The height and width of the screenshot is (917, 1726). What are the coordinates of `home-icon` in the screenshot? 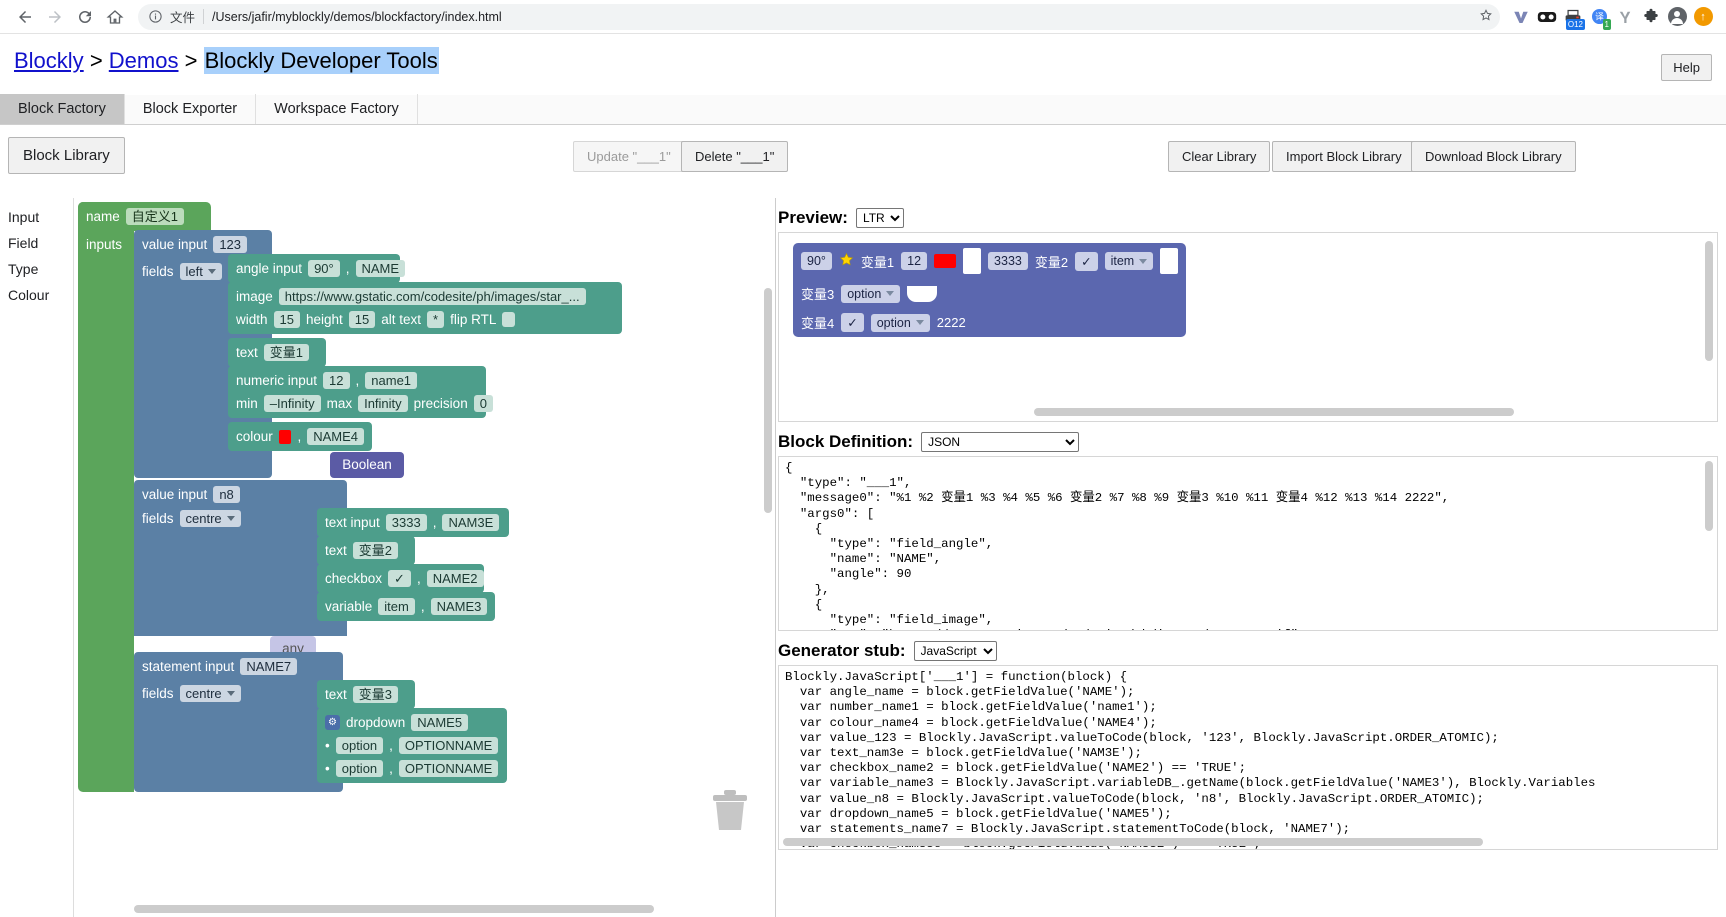 It's located at (115, 17).